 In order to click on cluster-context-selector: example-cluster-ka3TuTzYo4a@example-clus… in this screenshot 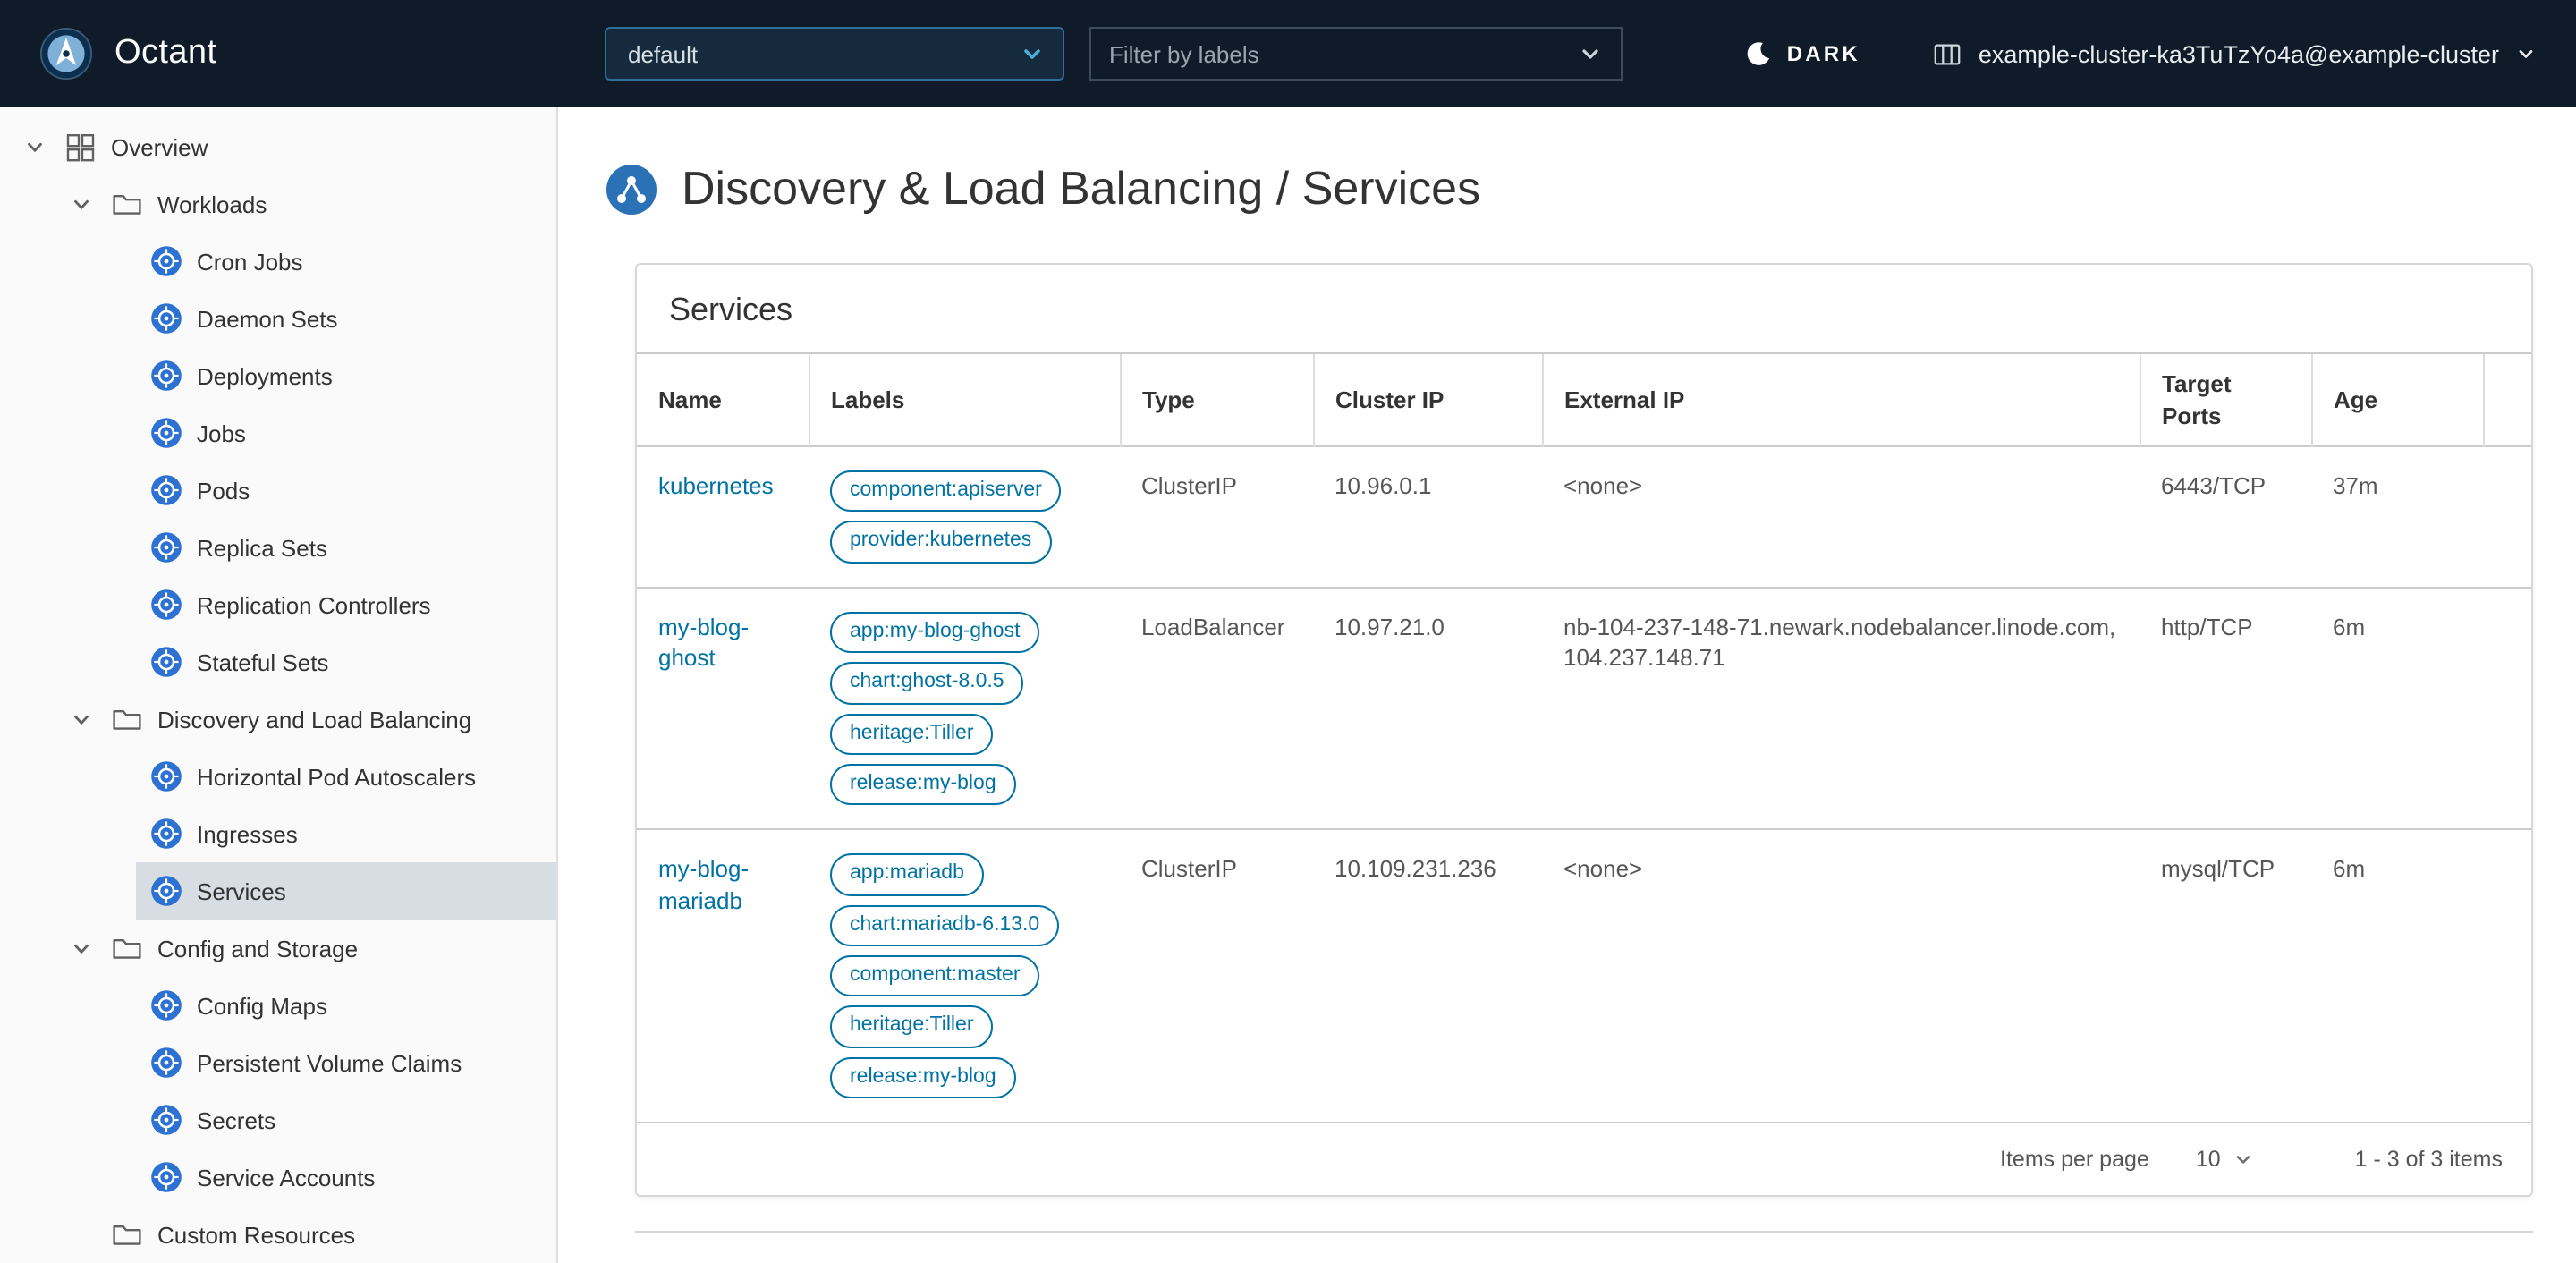, I will do `click(2234, 53)`.